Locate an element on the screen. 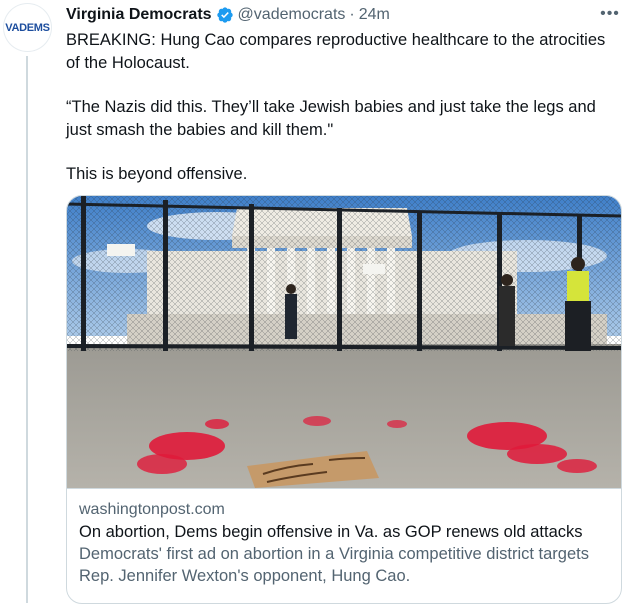 The width and height of the screenshot is (630, 604). tweet-paragraph: This is beyond offensive. is located at coordinates (157, 174).